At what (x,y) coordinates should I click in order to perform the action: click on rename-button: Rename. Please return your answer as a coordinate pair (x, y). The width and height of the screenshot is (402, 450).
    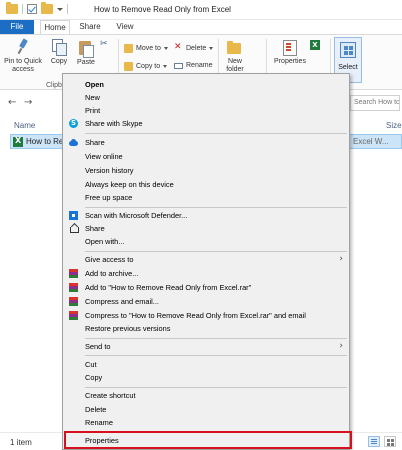
    Looking at the image, I should click on (193, 65).